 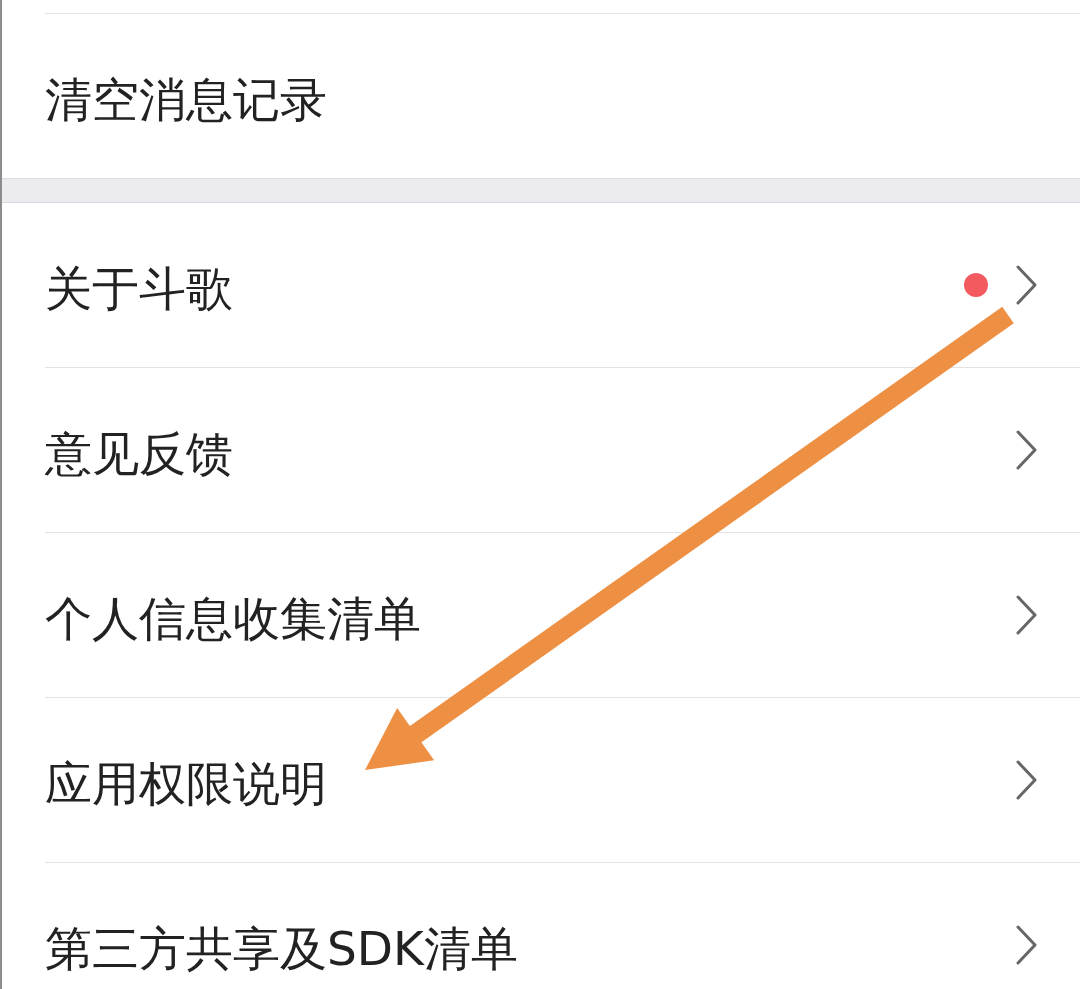 What do you see at coordinates (281, 945) in the screenshot?
I see `menu-item-label: 第三方共享及SDK清单` at bounding box center [281, 945].